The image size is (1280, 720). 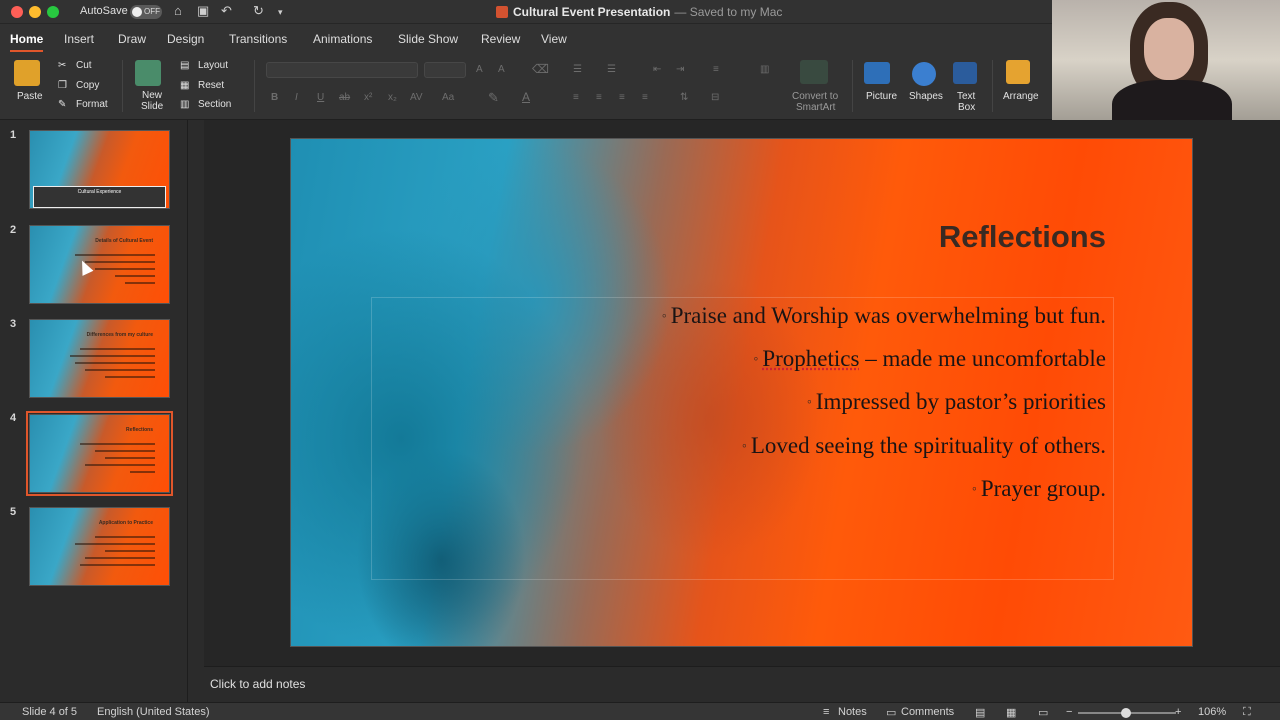 I want to click on tab-slide-show: Slide Show, so click(x=428, y=39).